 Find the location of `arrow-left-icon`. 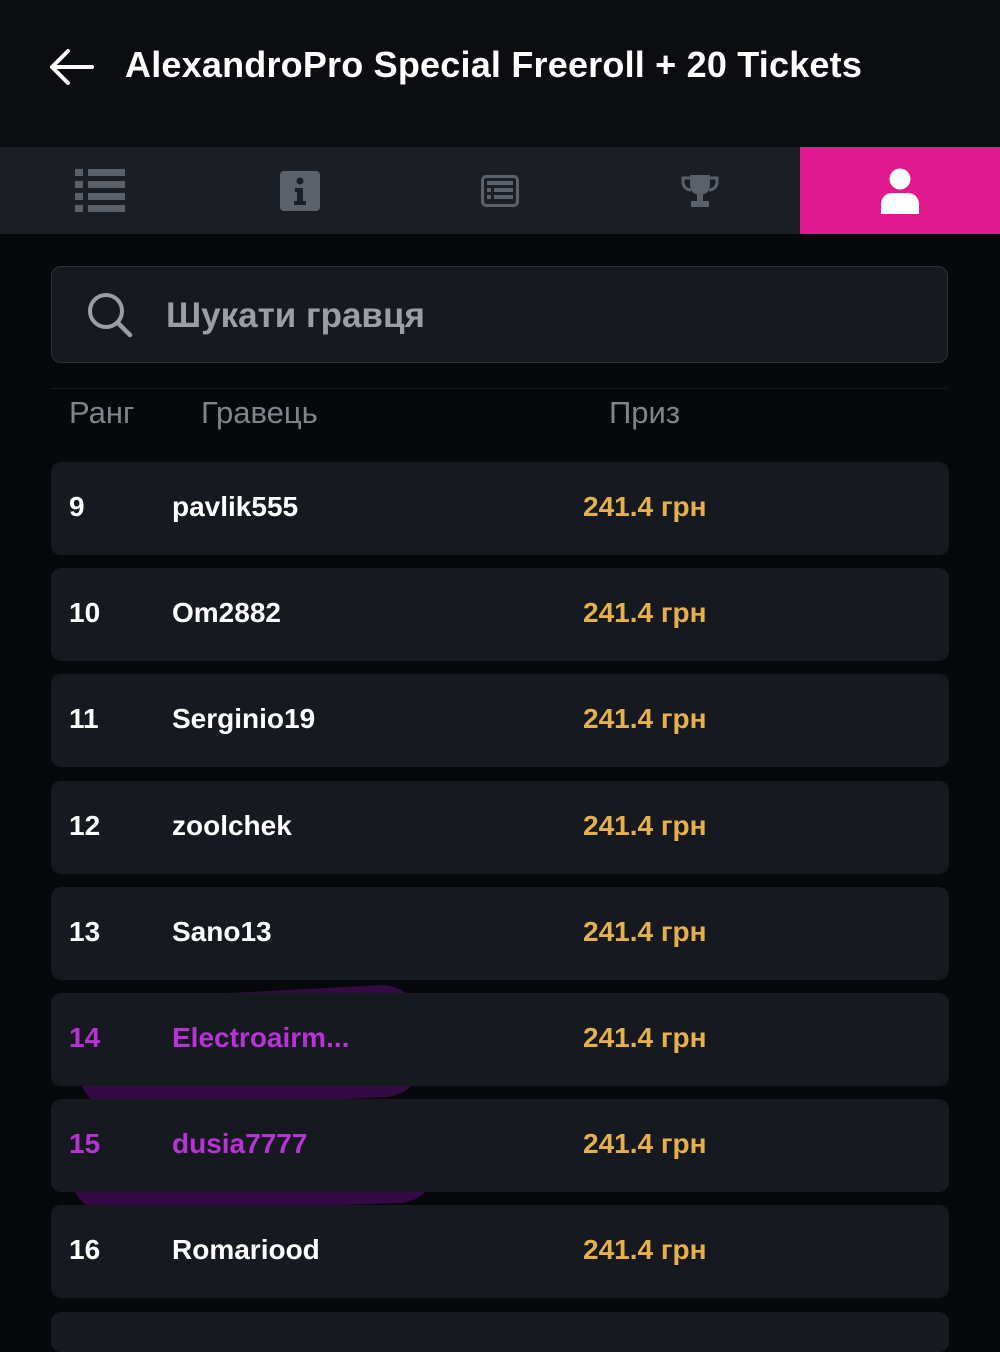

arrow-left-icon is located at coordinates (72, 67).